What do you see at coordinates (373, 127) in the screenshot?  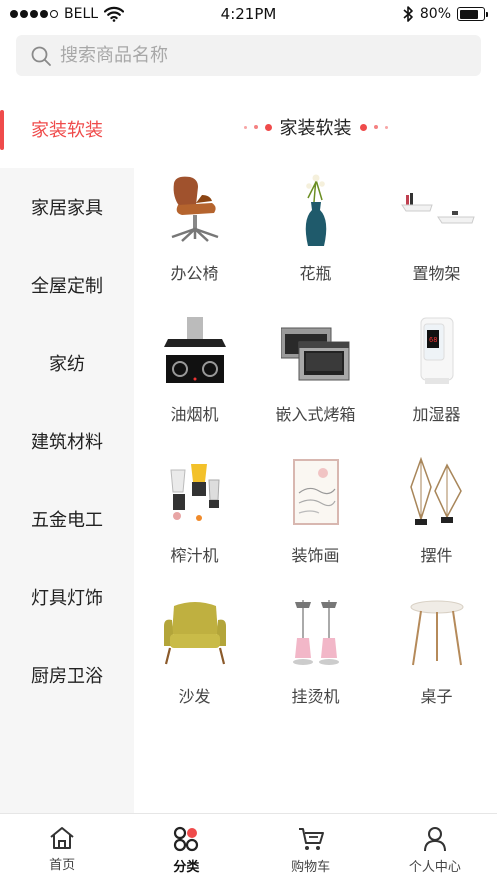 I see `decor-dots-right` at bounding box center [373, 127].